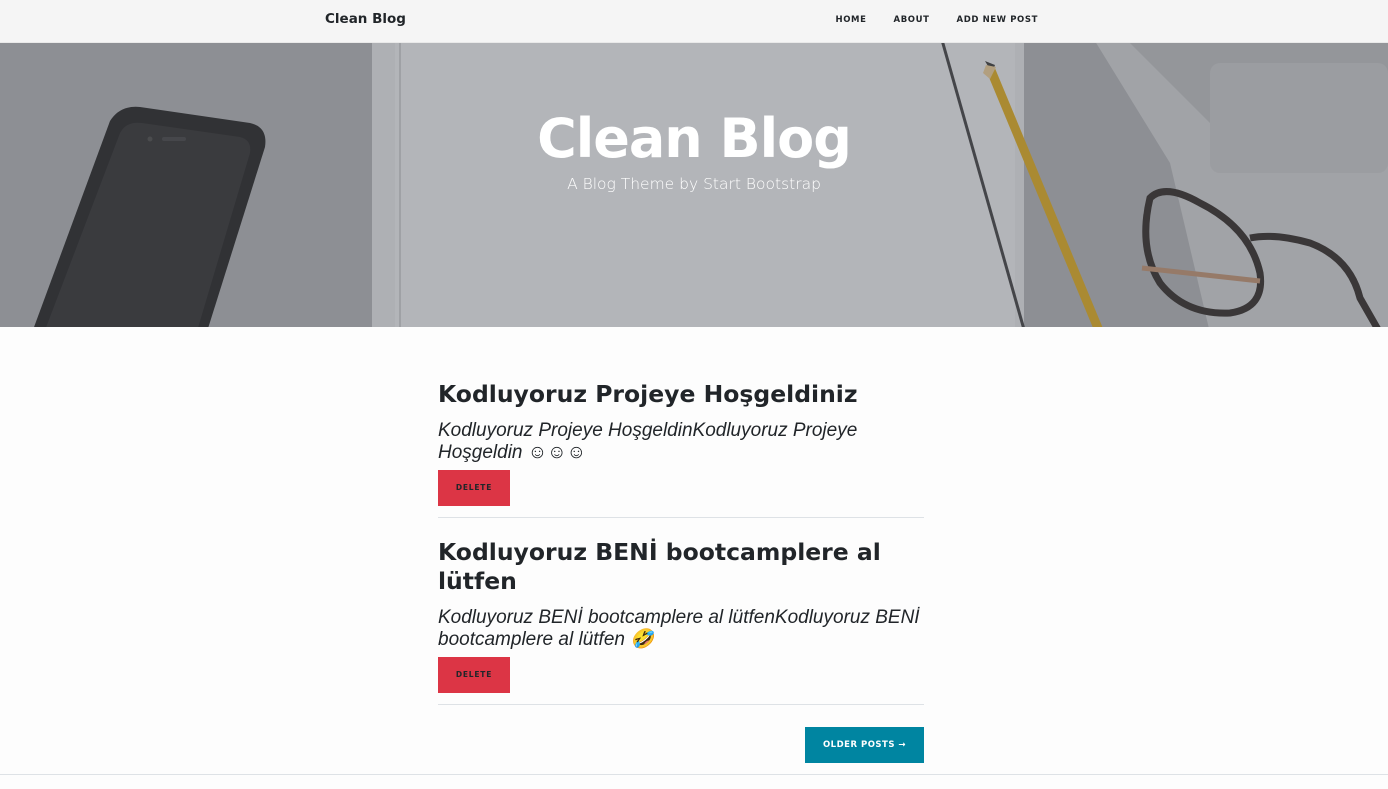 The height and width of the screenshot is (789, 1388). Describe the element at coordinates (681, 394) in the screenshot. I see `post-title: Kodluyoruz Projeye Hoşgeldiniz` at that location.